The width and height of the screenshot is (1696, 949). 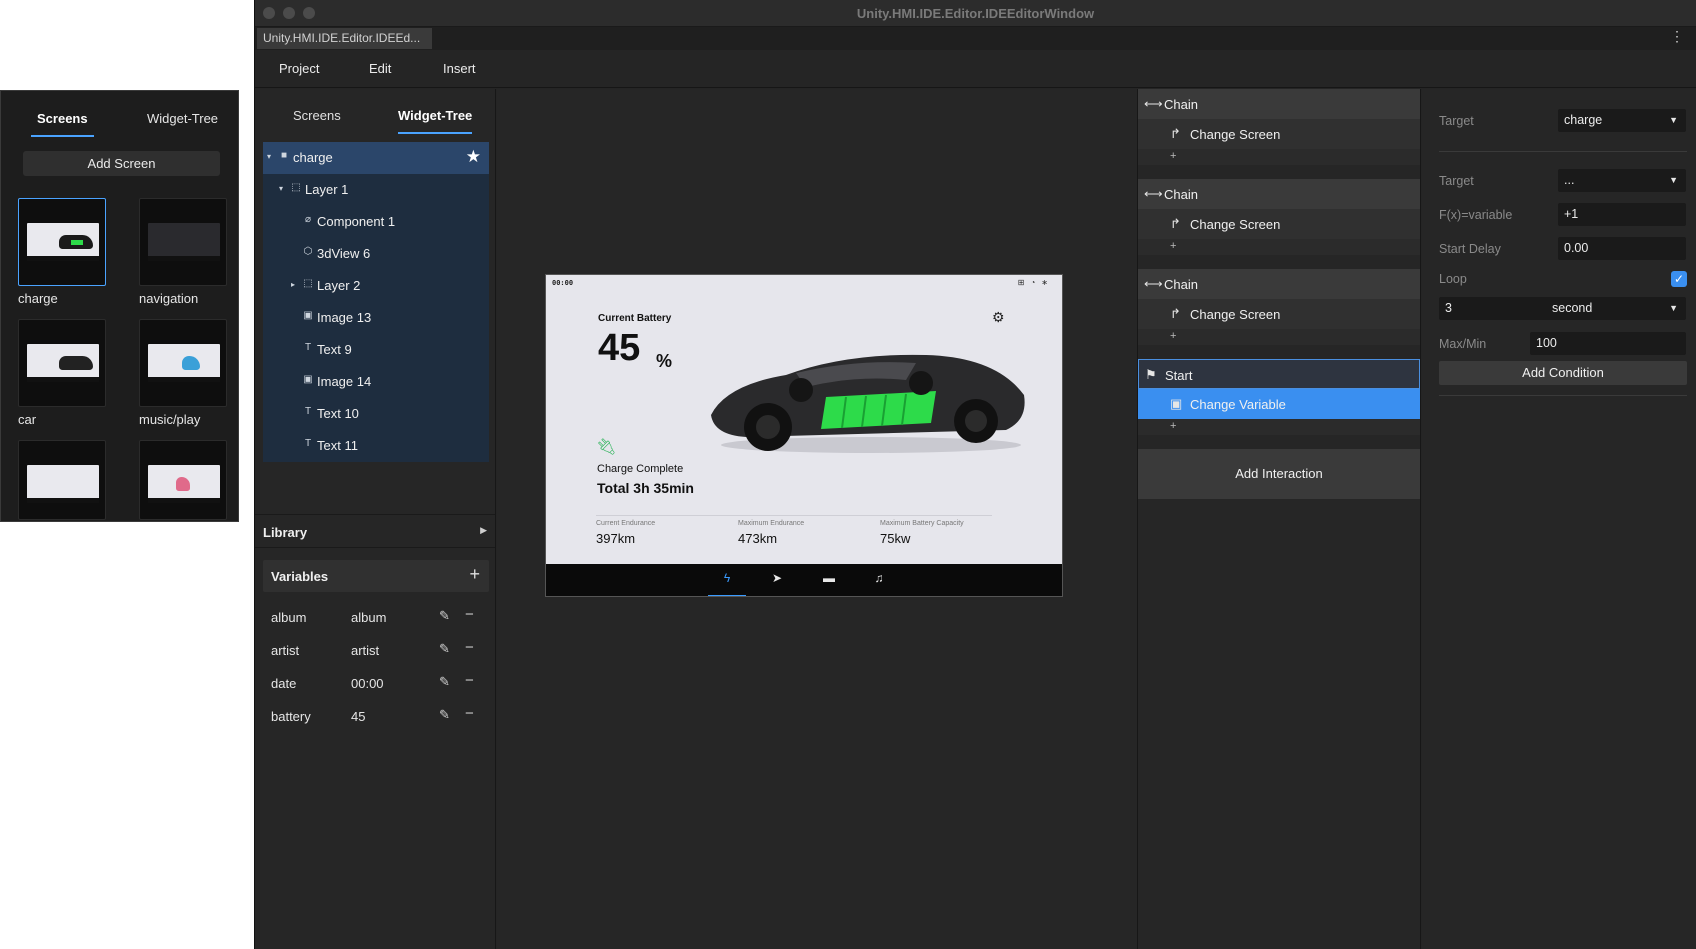 What do you see at coordinates (376, 158) in the screenshot?
I see `tree-item-charge: ▾ ■ charge ★` at bounding box center [376, 158].